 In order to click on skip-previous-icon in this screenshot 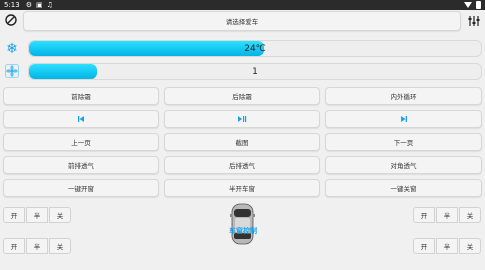, I will do `click(81, 119)`.